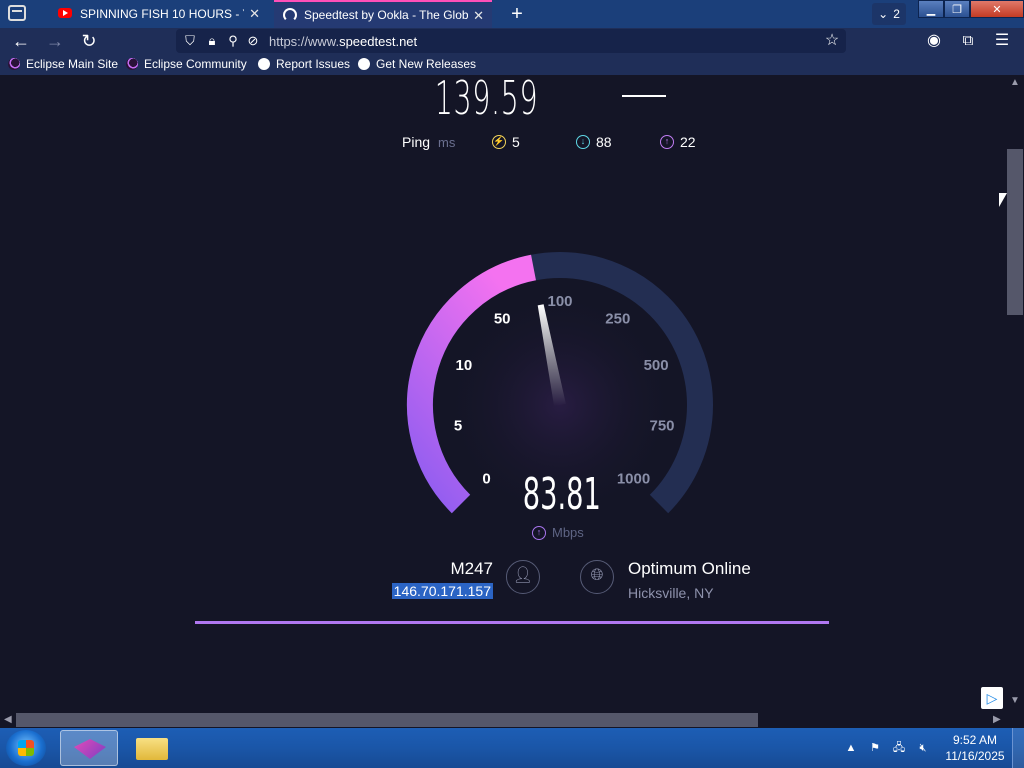 The height and width of the screenshot is (768, 1024). What do you see at coordinates (159, 14) in the screenshot?
I see `tab-youtube: SPINNING FISH 10 HOURS - You ✕` at bounding box center [159, 14].